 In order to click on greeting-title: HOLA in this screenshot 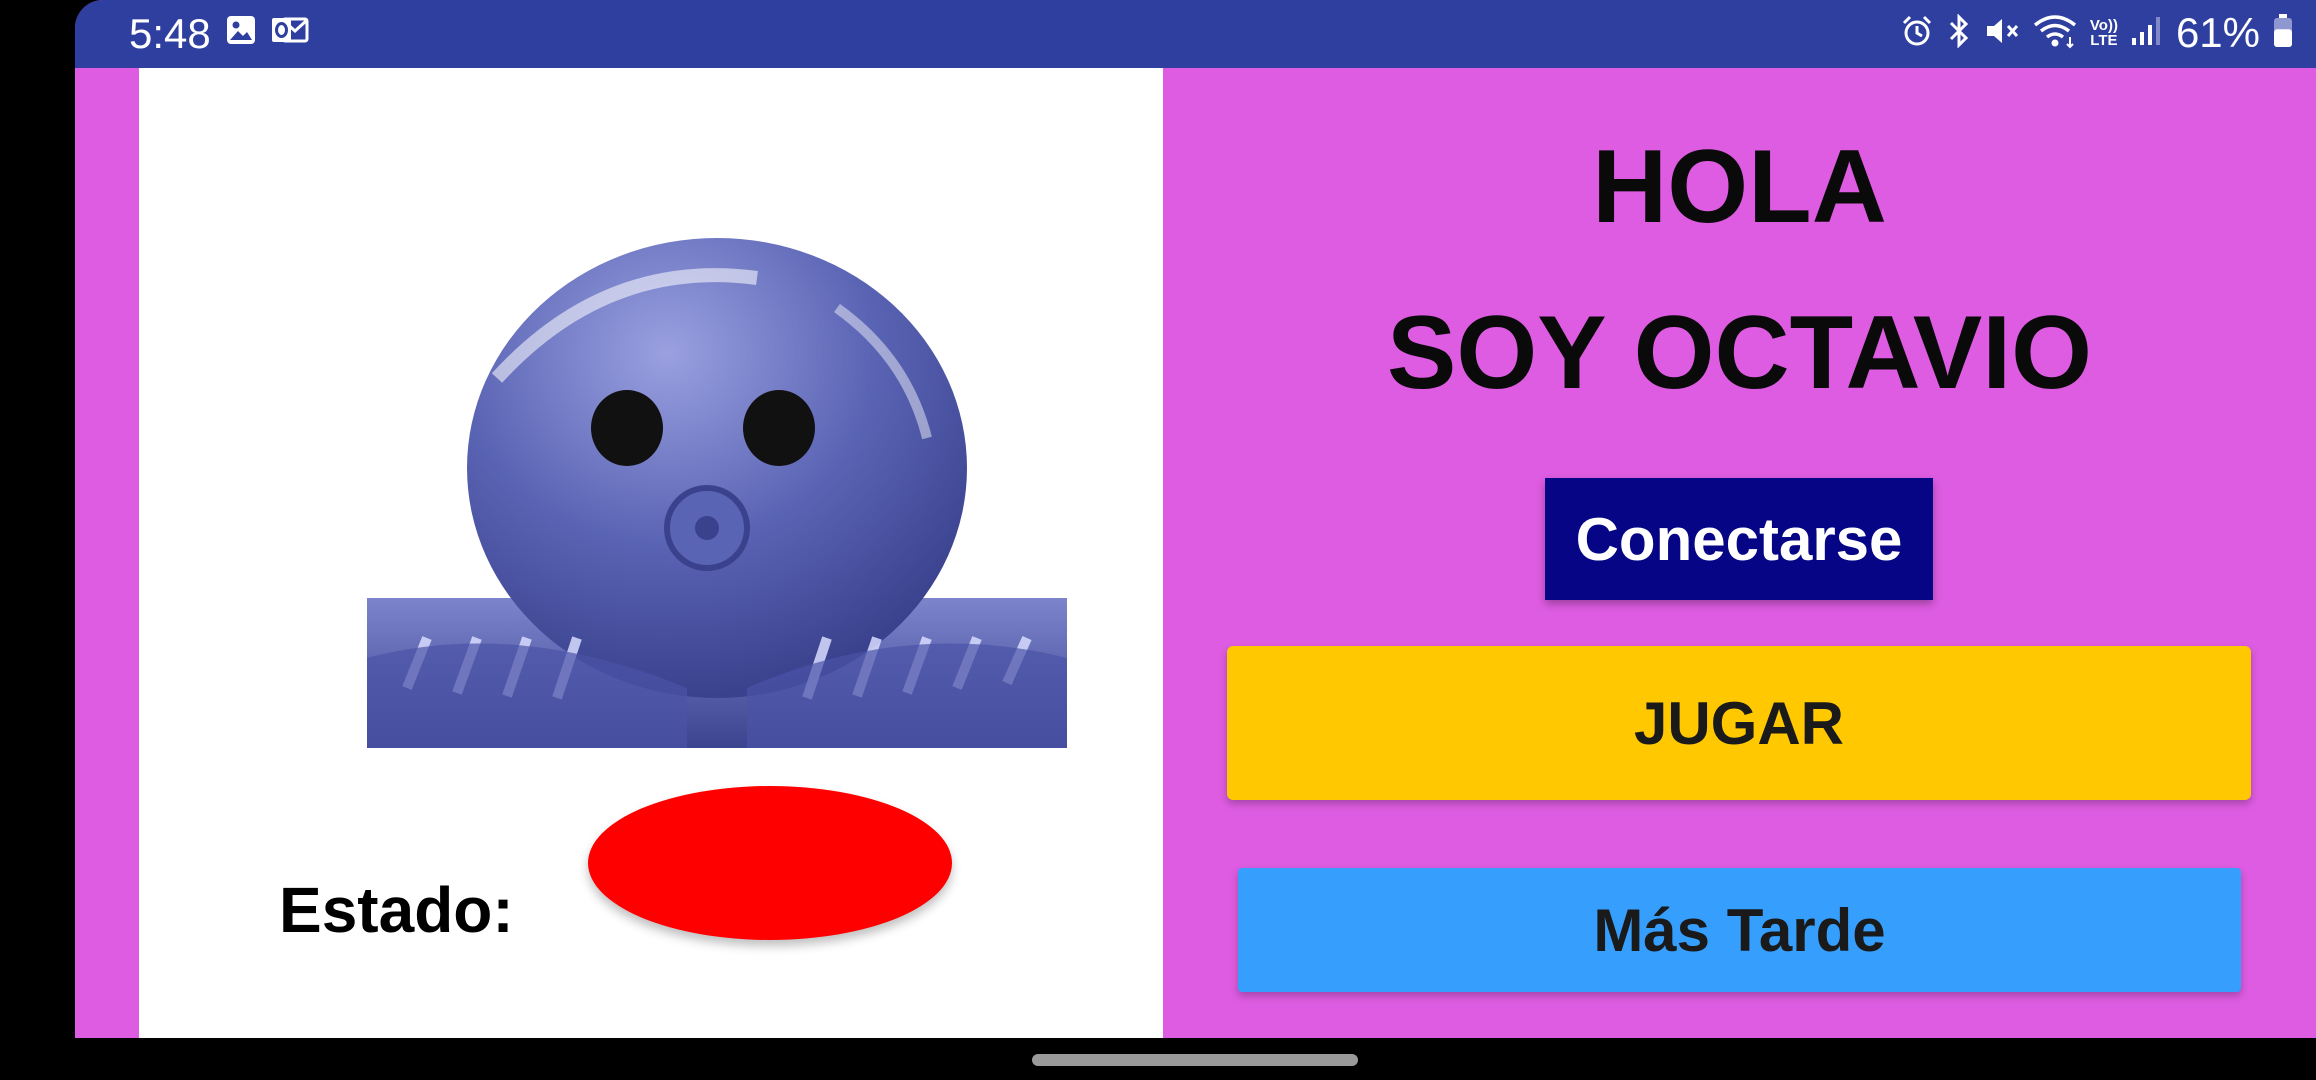, I will do `click(1739, 187)`.